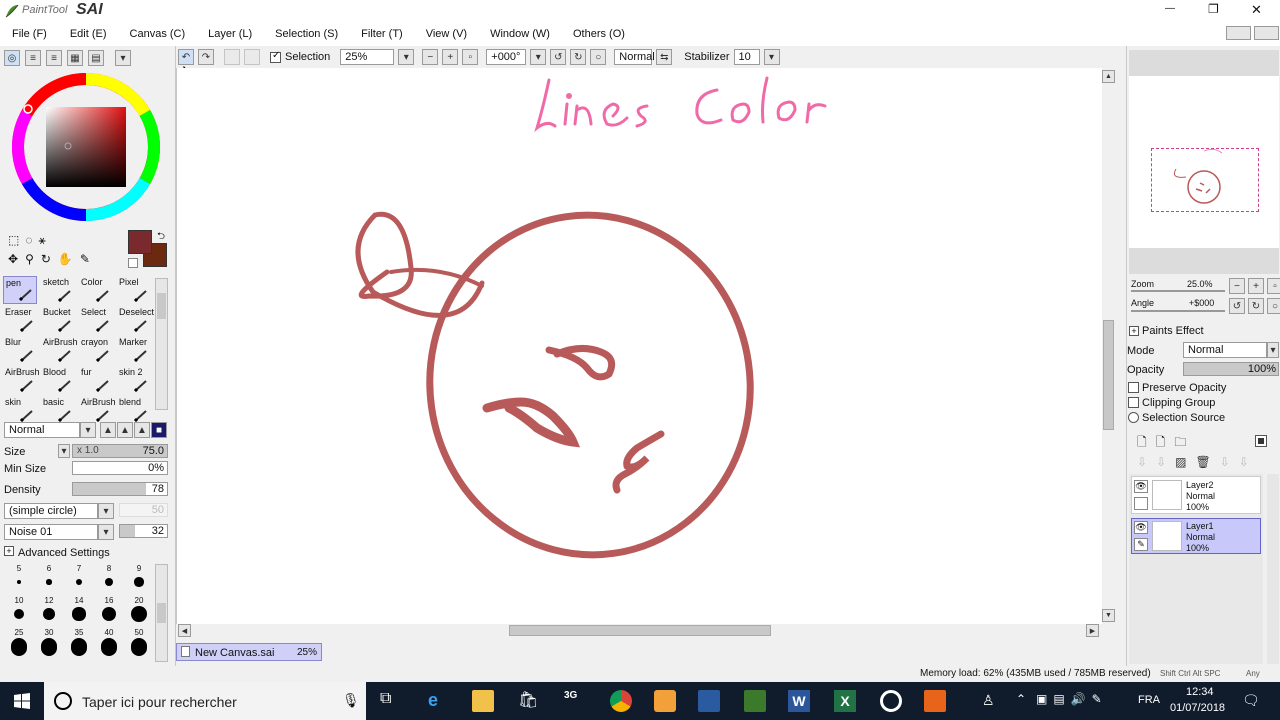 The height and width of the screenshot is (720, 1280). Describe the element at coordinates (1256, 286) in the screenshot. I see `nav-zoom-in-icon: +` at that location.